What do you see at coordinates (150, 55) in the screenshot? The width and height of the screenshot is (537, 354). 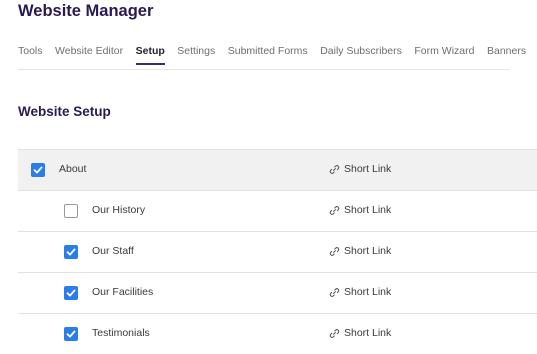 I see `tab-setup: Setup` at bounding box center [150, 55].